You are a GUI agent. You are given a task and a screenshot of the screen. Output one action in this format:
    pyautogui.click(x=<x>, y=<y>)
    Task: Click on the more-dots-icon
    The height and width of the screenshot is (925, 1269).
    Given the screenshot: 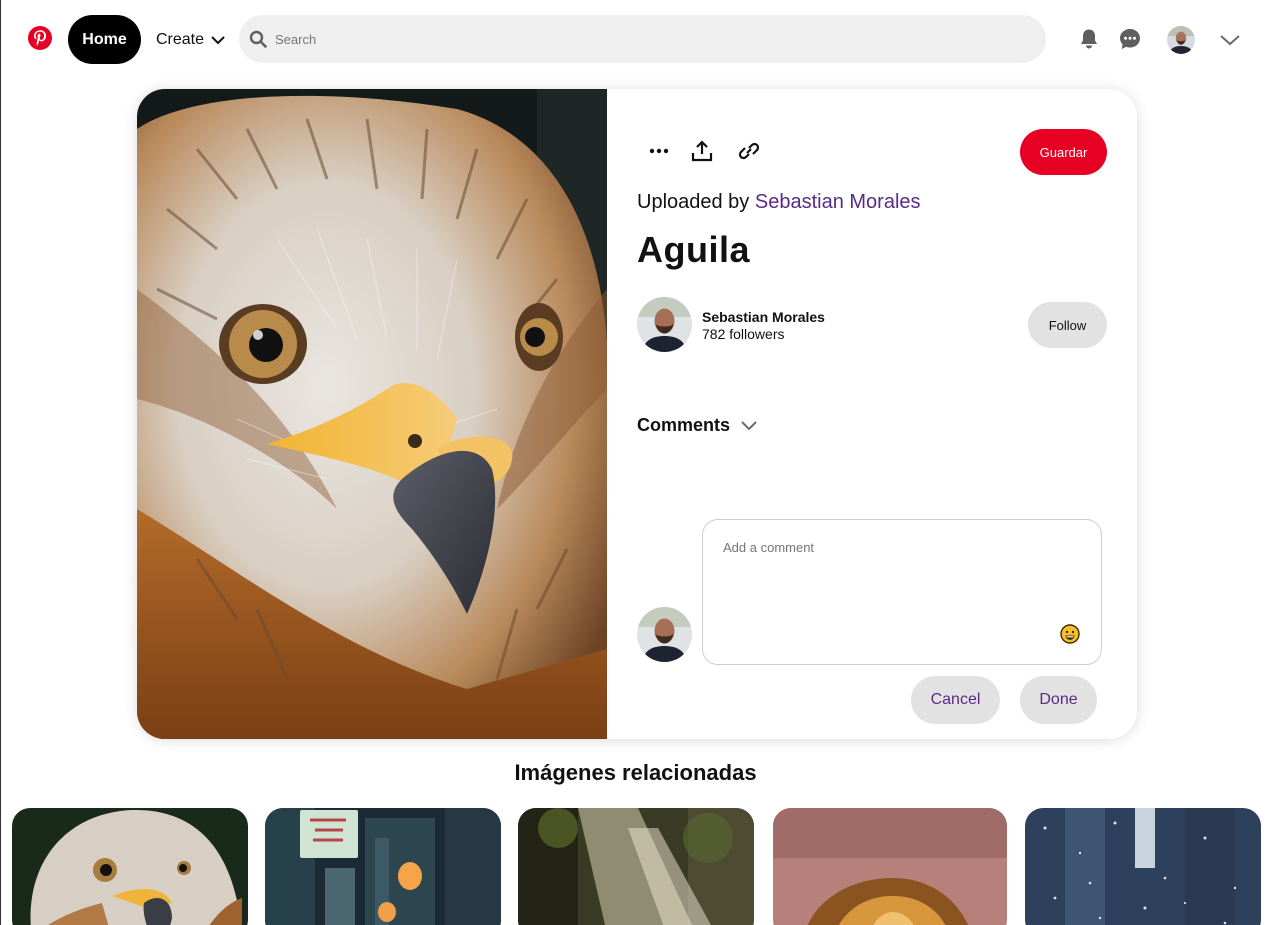 What is the action you would take?
    pyautogui.click(x=659, y=151)
    